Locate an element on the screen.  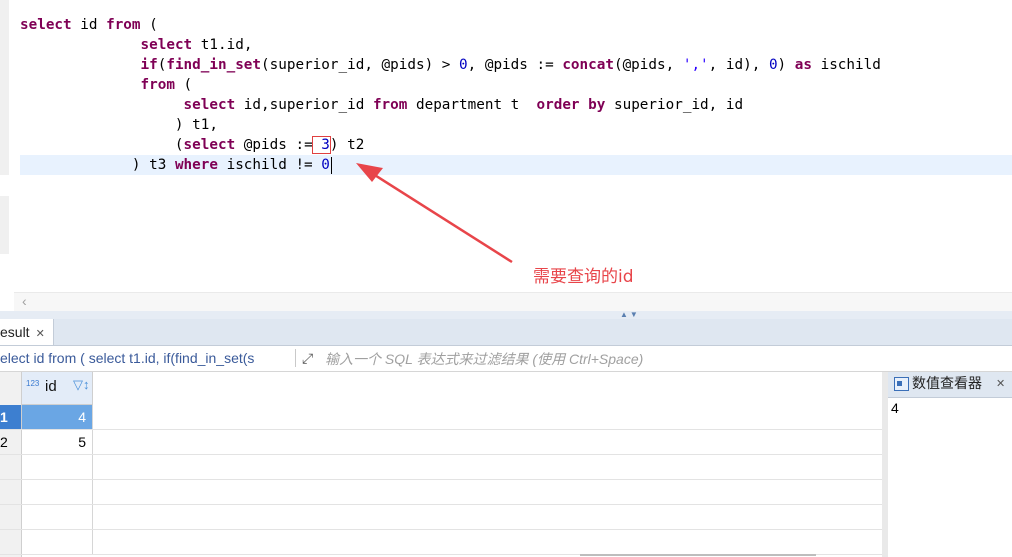
cell-id: 4 is located at coordinates (57, 417).